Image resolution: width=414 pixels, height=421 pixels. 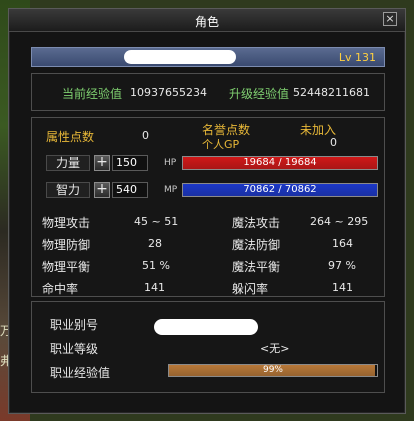 I want to click on personal-gp-label: 个人GP, so click(x=221, y=144).